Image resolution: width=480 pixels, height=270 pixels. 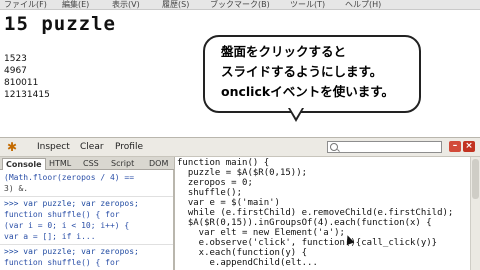 I want to click on inspect-button: Inspect, so click(x=53, y=147).